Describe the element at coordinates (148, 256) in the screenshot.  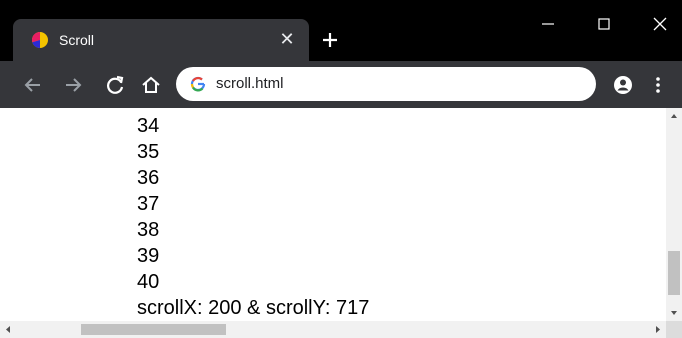
I see `line-39: 39` at that location.